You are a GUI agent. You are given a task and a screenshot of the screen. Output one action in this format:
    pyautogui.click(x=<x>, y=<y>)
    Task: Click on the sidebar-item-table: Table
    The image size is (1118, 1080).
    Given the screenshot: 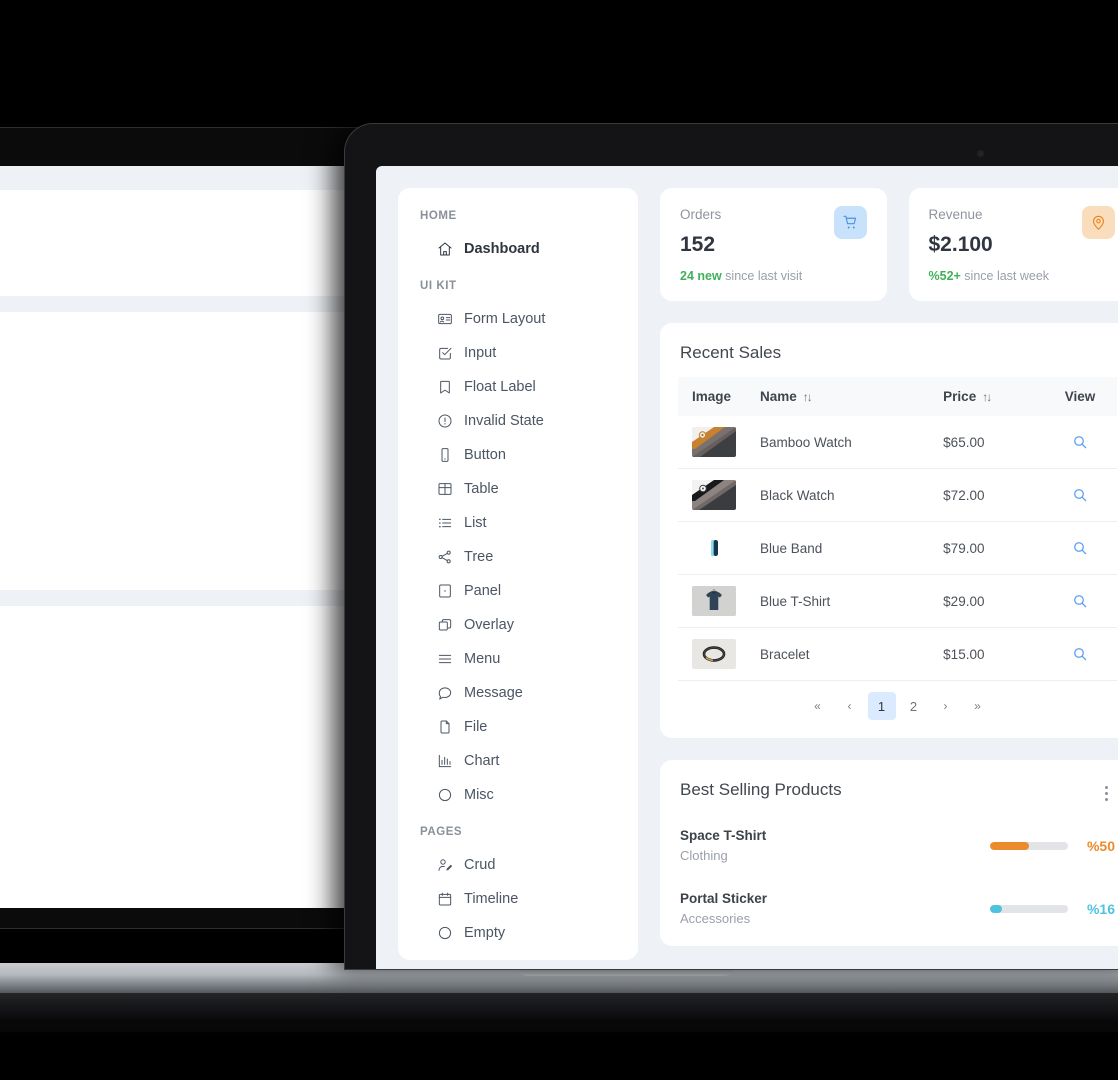 What is the action you would take?
    pyautogui.click(x=518, y=489)
    